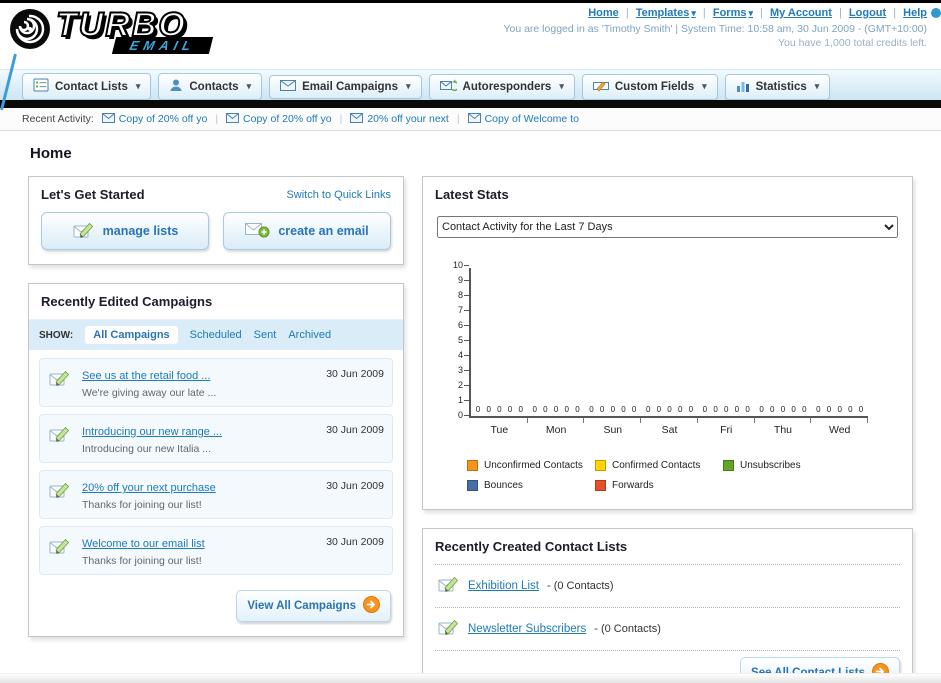 This screenshot has height=683, width=941. I want to click on y-tick-label: 0, so click(460, 415).